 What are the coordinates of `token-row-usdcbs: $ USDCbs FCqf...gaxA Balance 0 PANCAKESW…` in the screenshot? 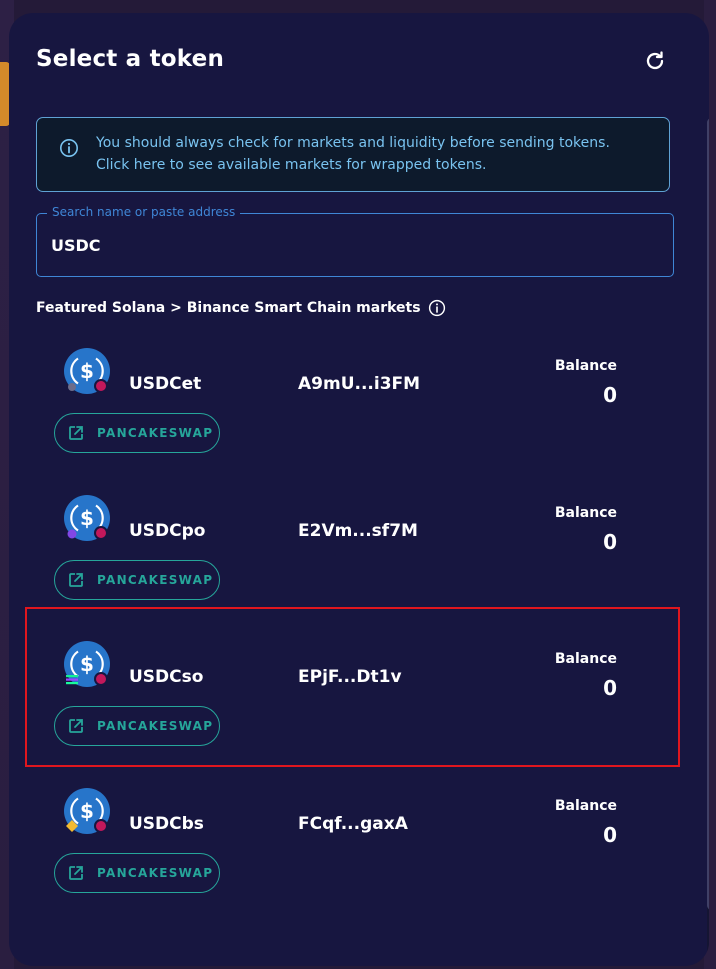 It's located at (359, 845).